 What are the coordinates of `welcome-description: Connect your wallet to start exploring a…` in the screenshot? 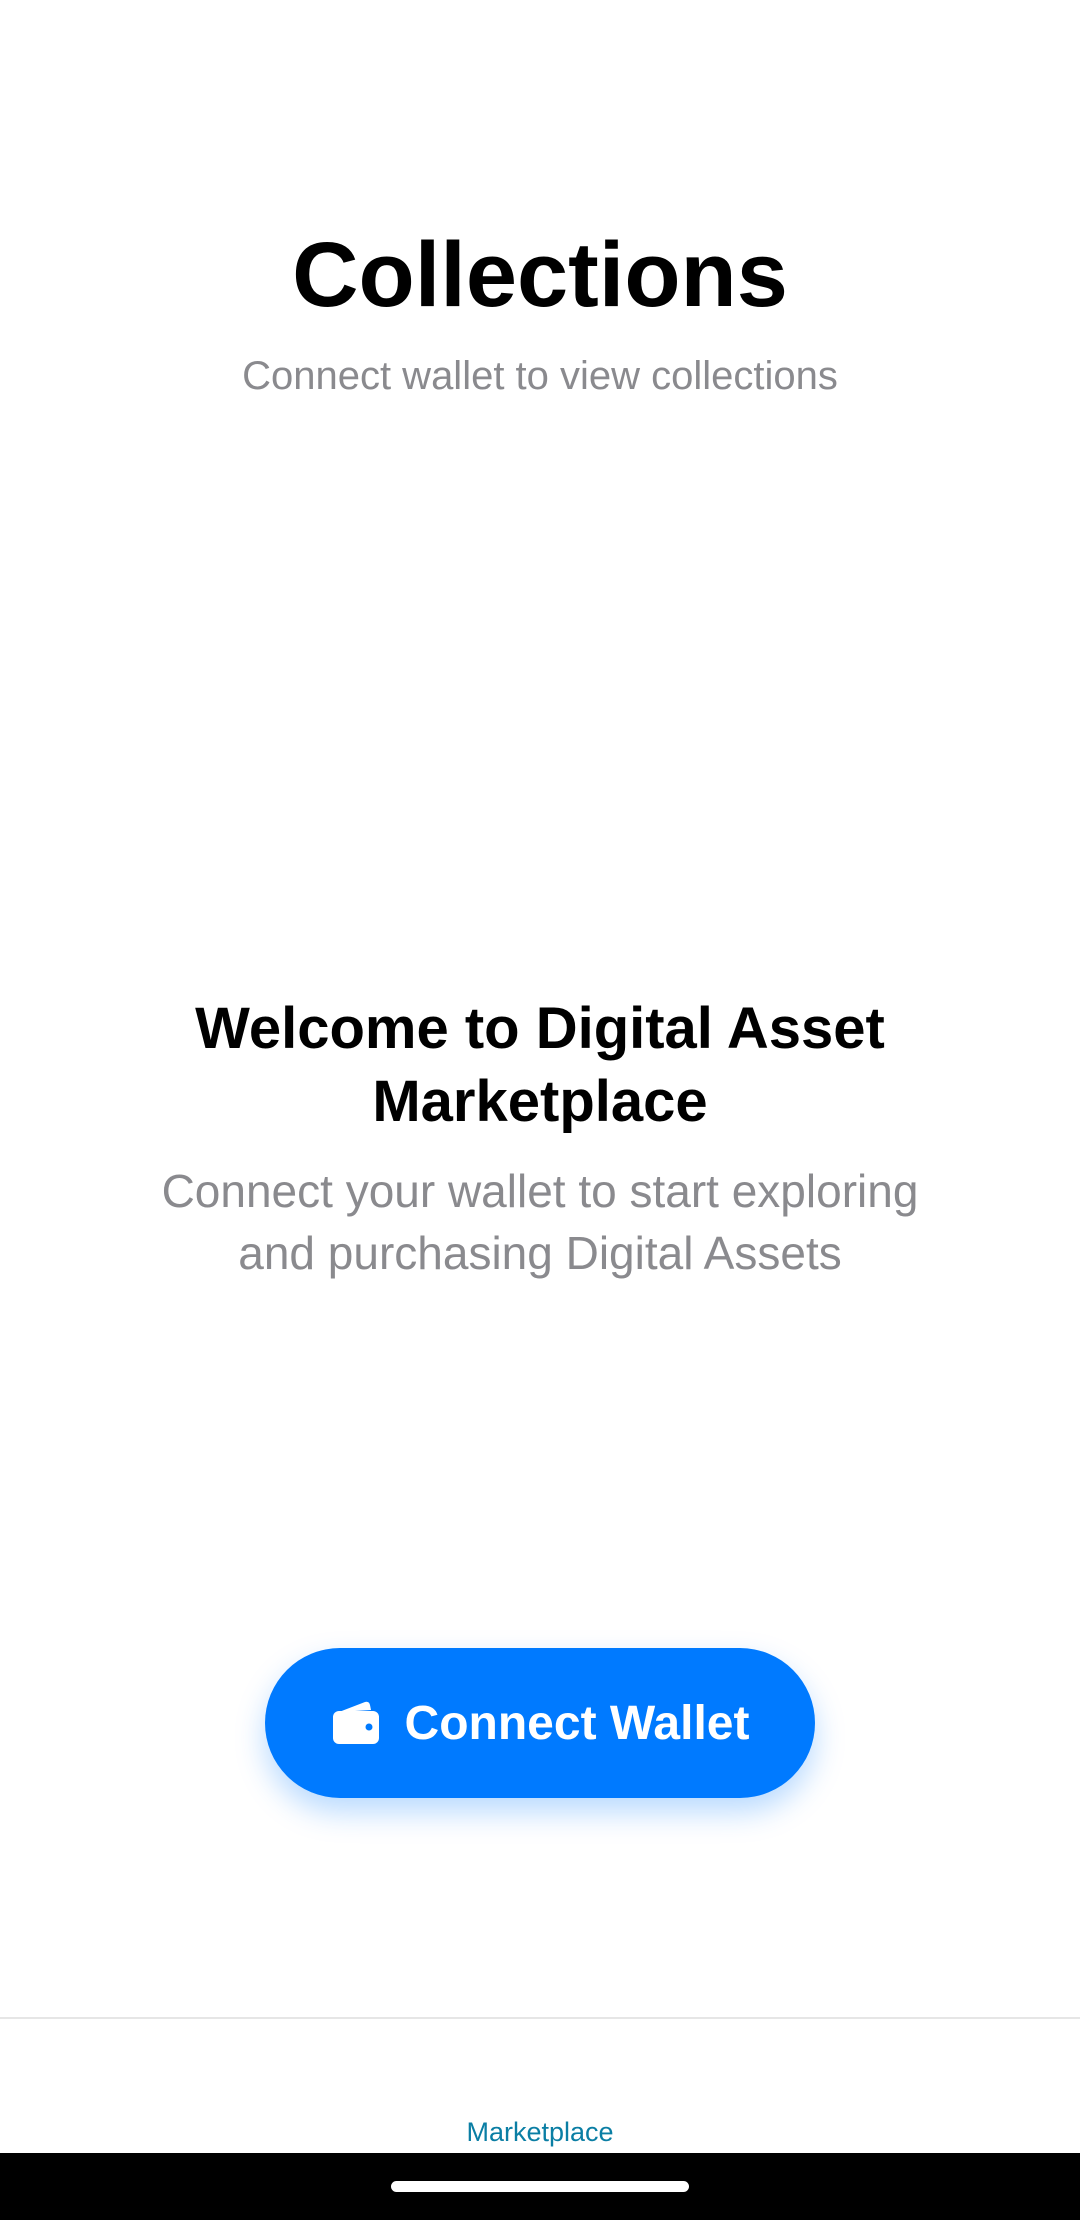 It's located at (540, 1222).